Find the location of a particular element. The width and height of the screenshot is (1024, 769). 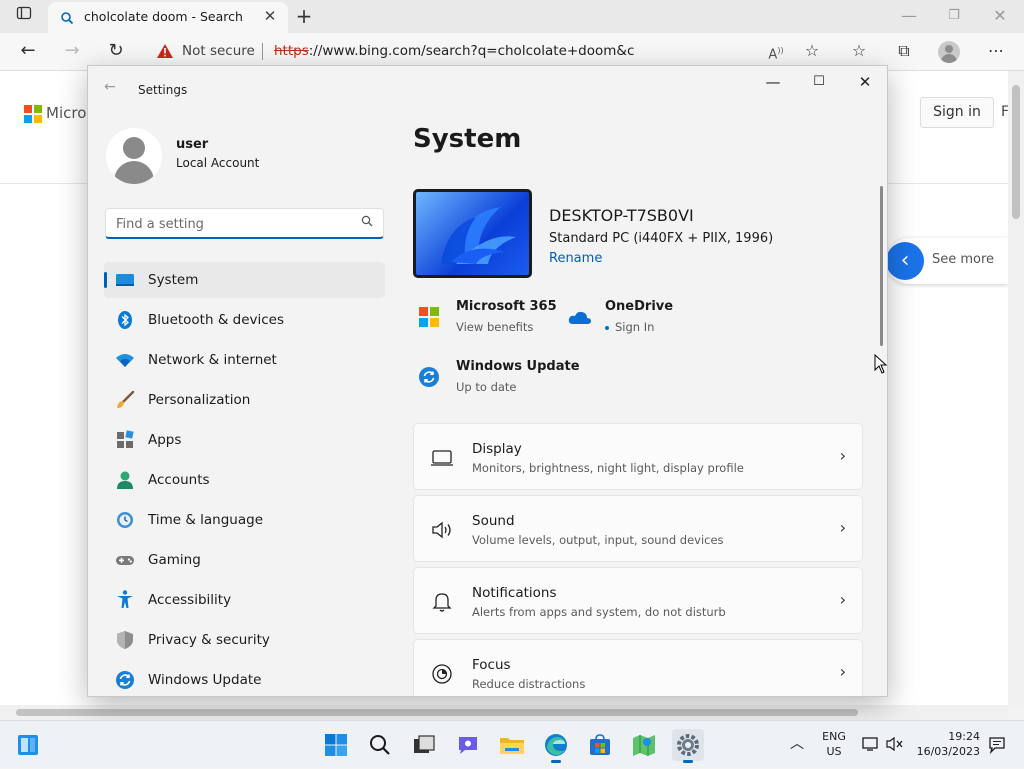

address-divider is located at coordinates (262, 51).